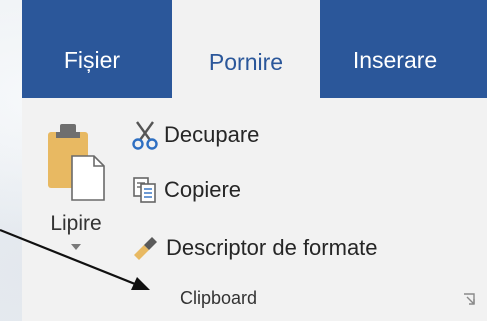  I want to click on tab-insert: Inserare, so click(395, 49).